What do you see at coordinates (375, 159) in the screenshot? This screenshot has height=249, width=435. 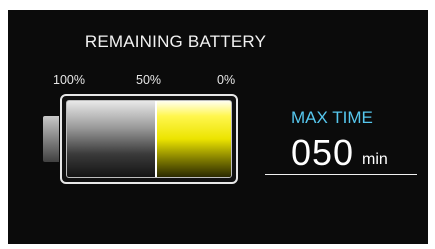 I see `max-time-unit: min` at bounding box center [375, 159].